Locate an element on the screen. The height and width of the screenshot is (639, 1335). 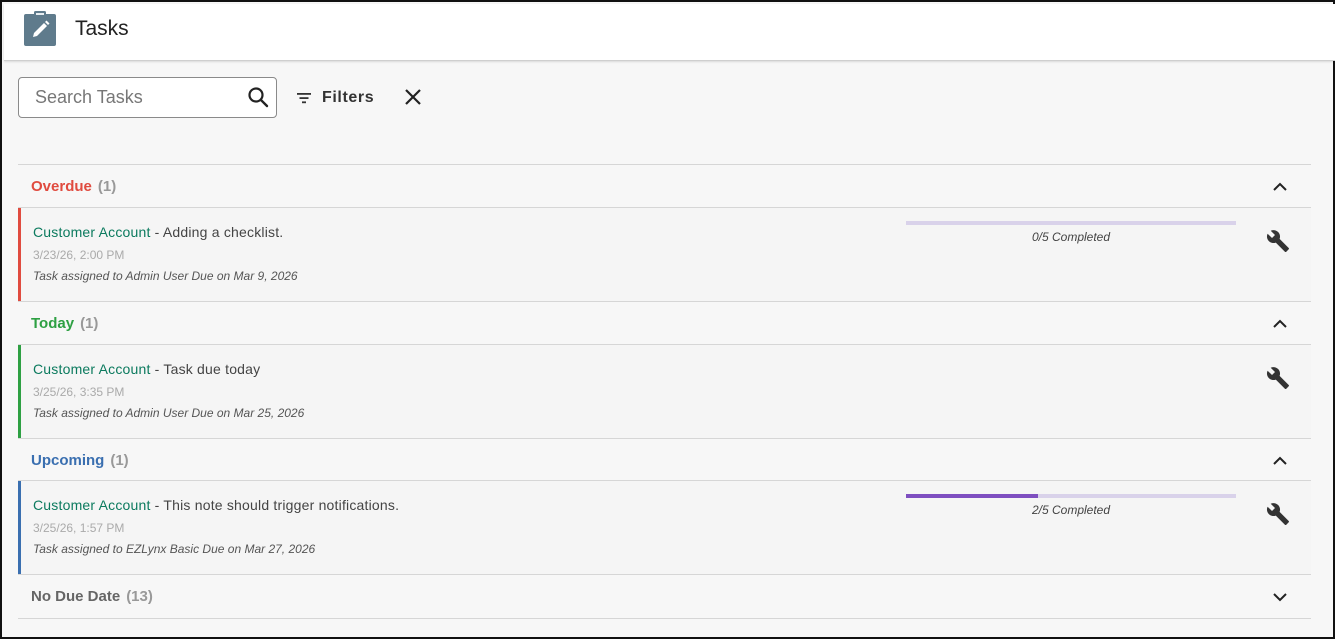
section-header-upcoming: Upcoming (1) is located at coordinates (664, 459).